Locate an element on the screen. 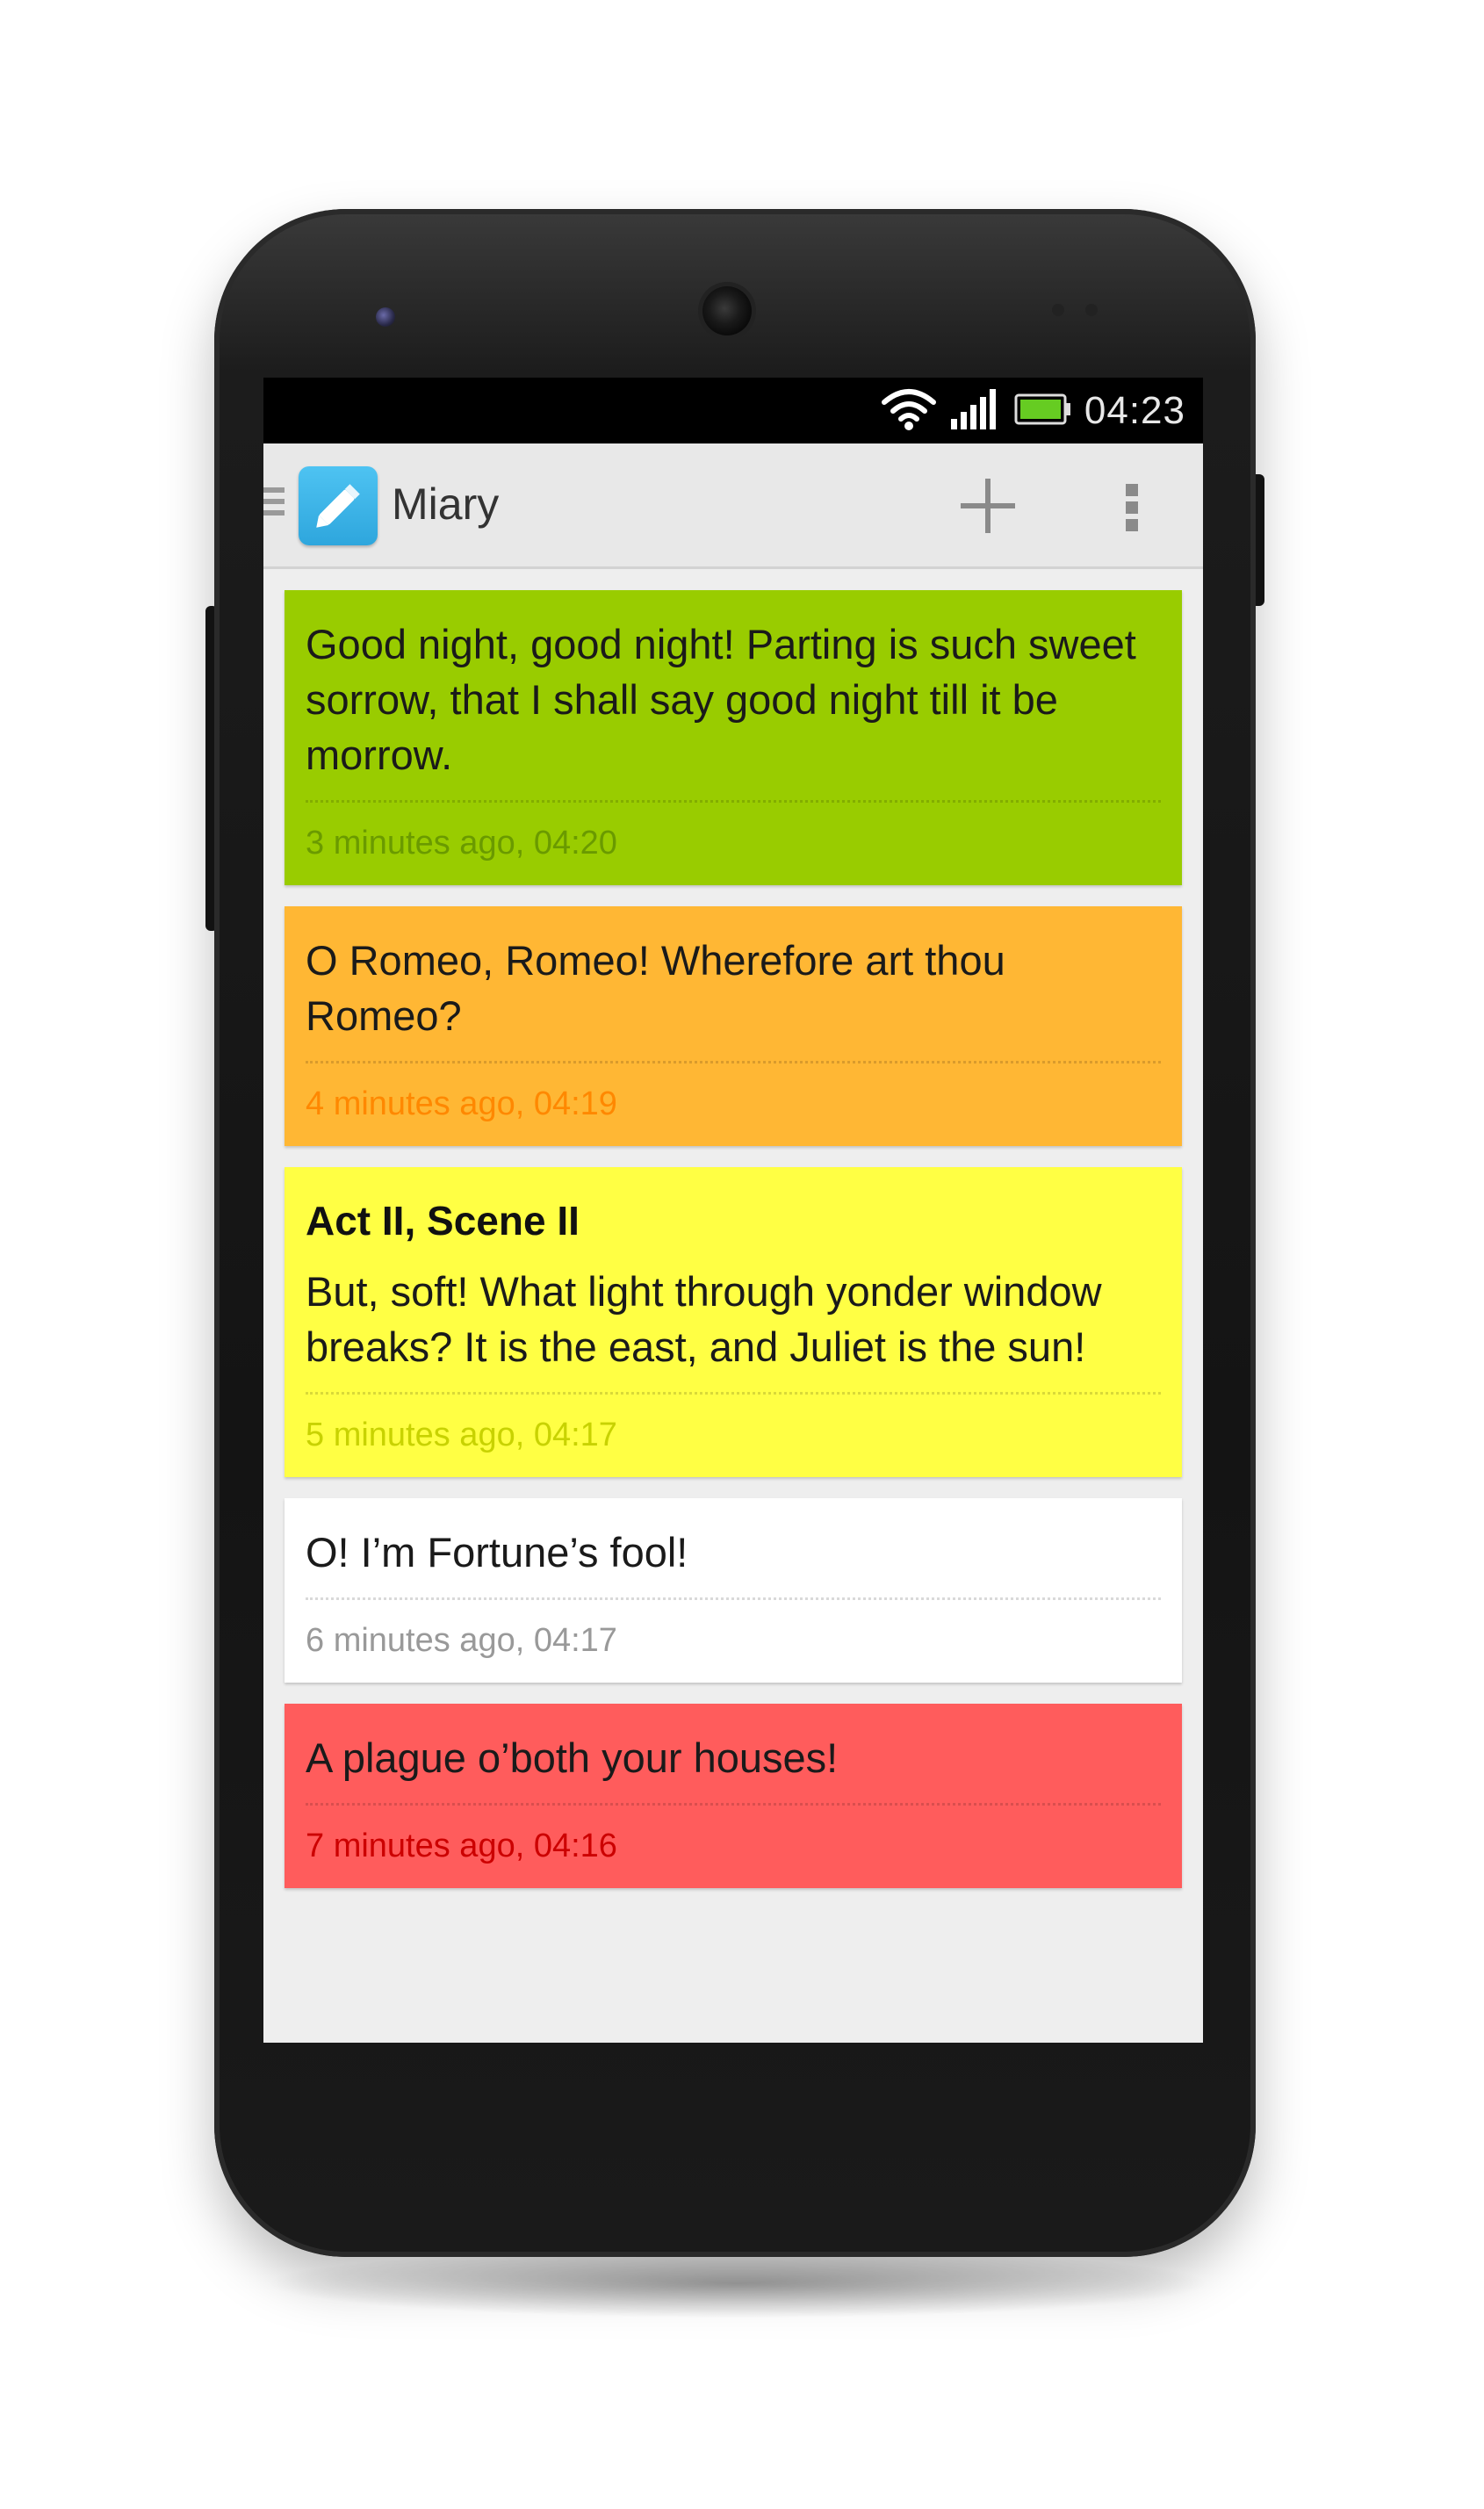 The width and height of the screenshot is (1484, 2509). note-timestamp: 3 minutes ago, 04:20 is located at coordinates (461, 843).